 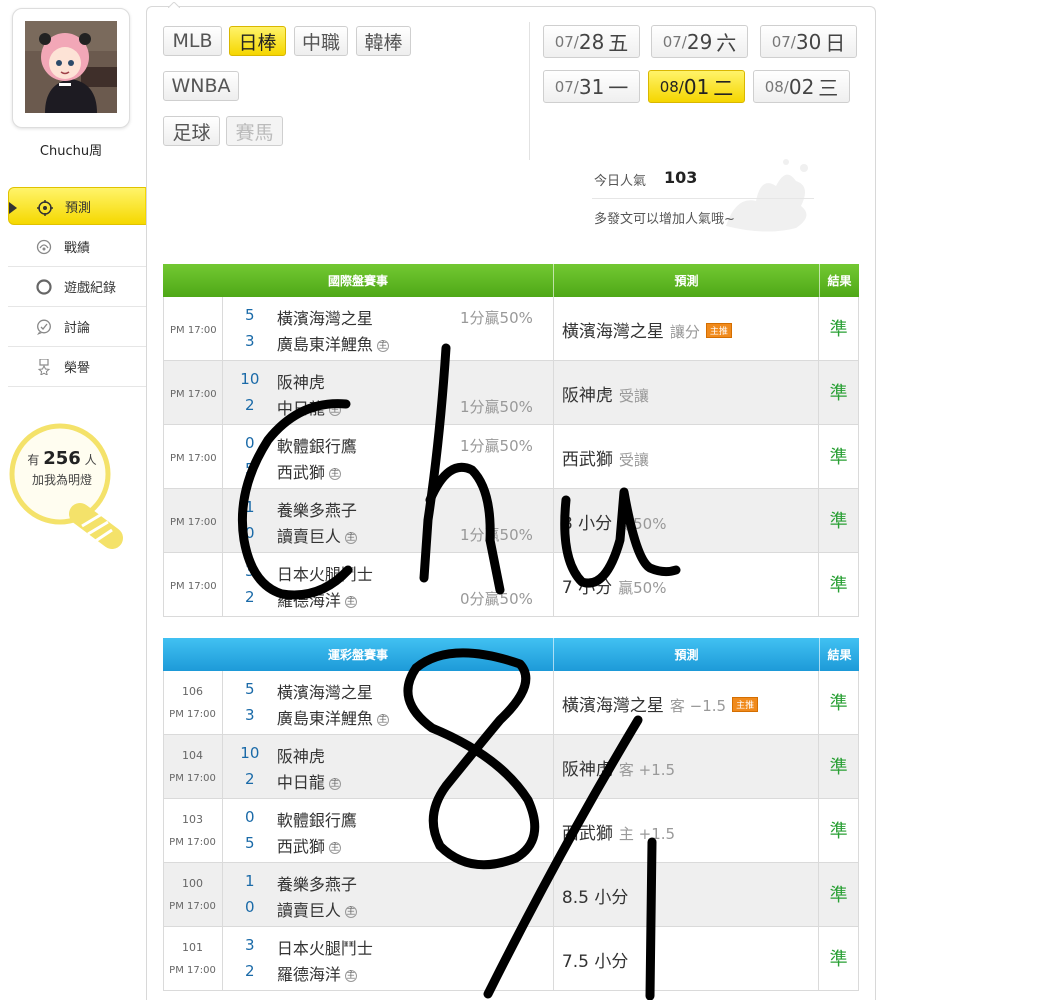 I want to click on date-button-selected: 08/01 二, so click(x=696, y=86).